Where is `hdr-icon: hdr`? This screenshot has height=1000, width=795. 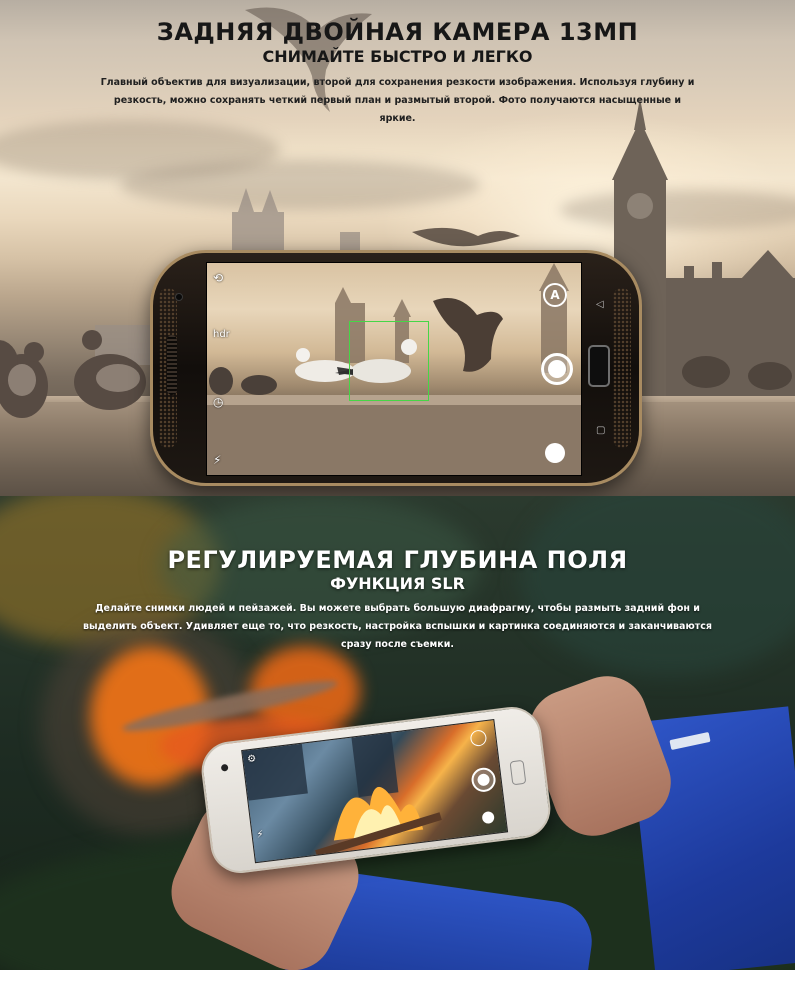 hdr-icon: hdr is located at coordinates (221, 334).